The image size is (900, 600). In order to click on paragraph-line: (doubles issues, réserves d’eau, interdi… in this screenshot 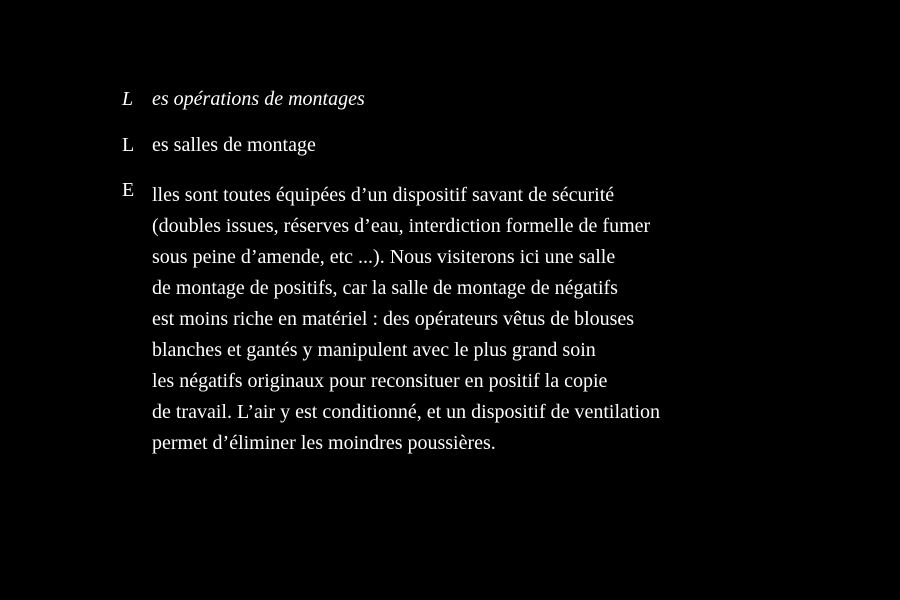, I will do `click(401, 226)`.